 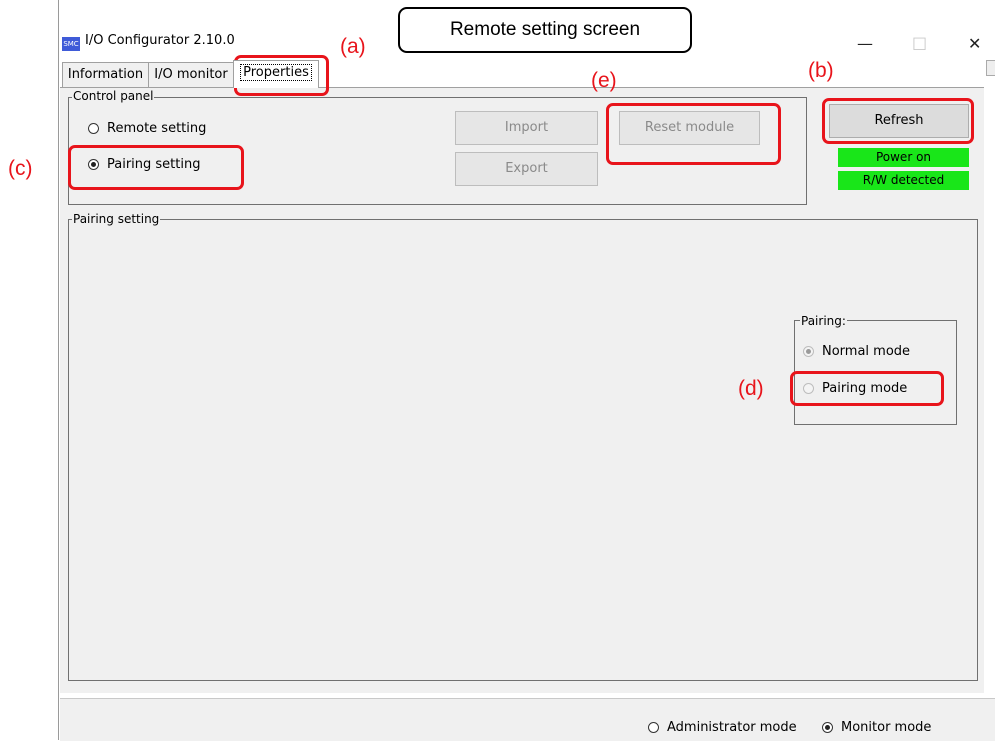 What do you see at coordinates (526, 128) in the screenshot?
I see `import-button: Import` at bounding box center [526, 128].